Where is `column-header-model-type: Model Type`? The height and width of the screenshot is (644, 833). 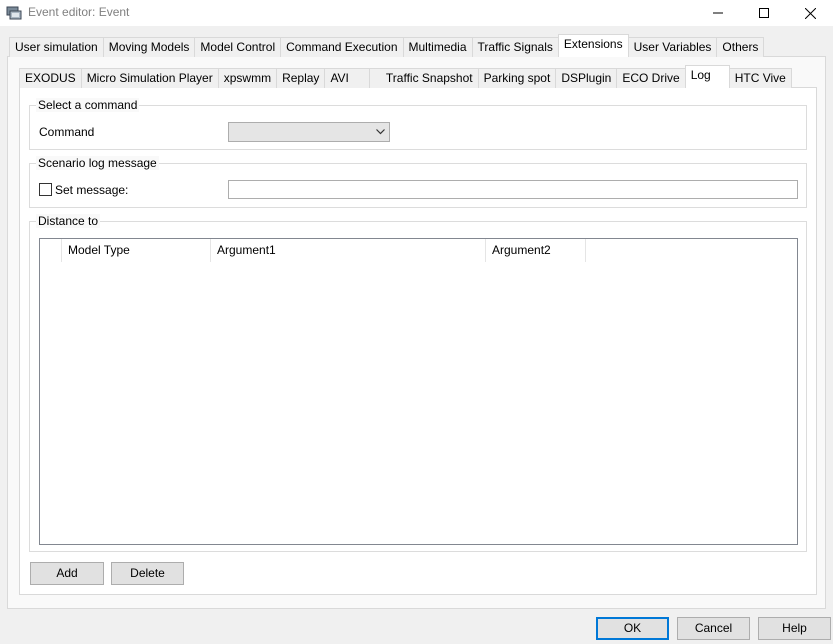 column-header-model-type: Model Type is located at coordinates (136, 250).